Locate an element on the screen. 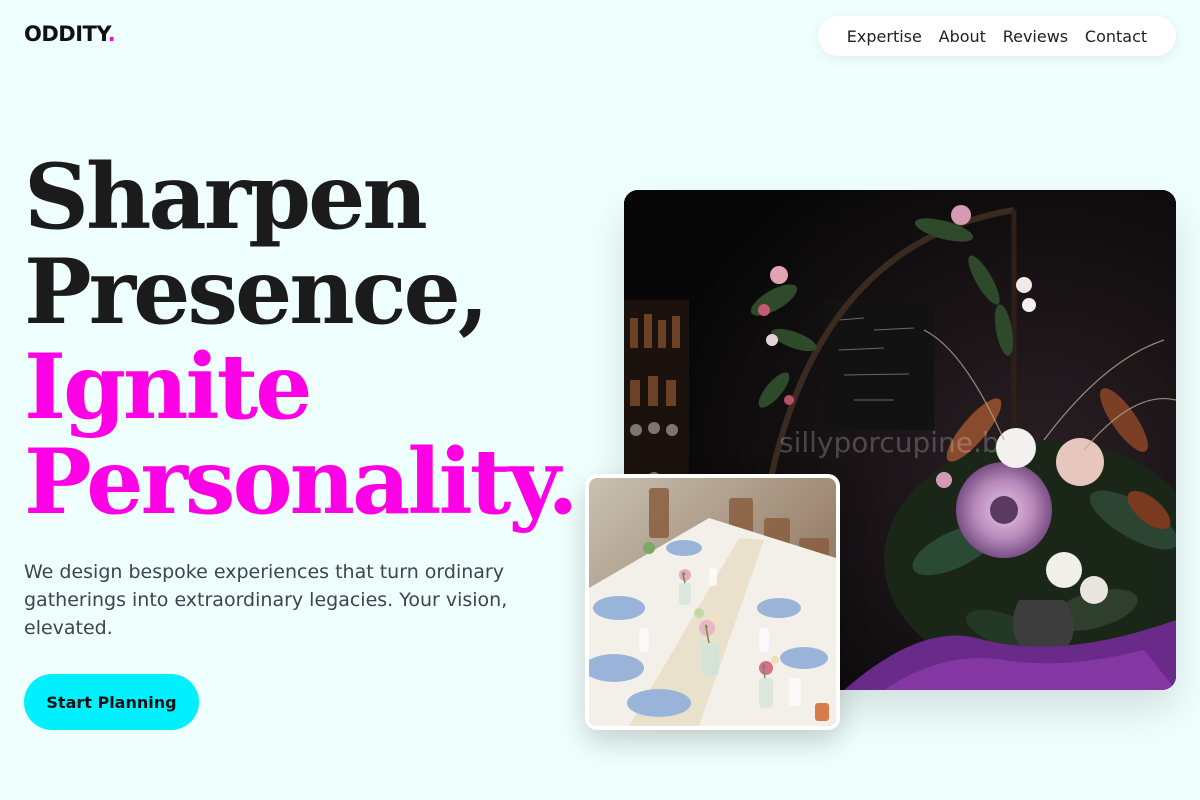  brand-logo: ODDITY. is located at coordinates (70, 34).